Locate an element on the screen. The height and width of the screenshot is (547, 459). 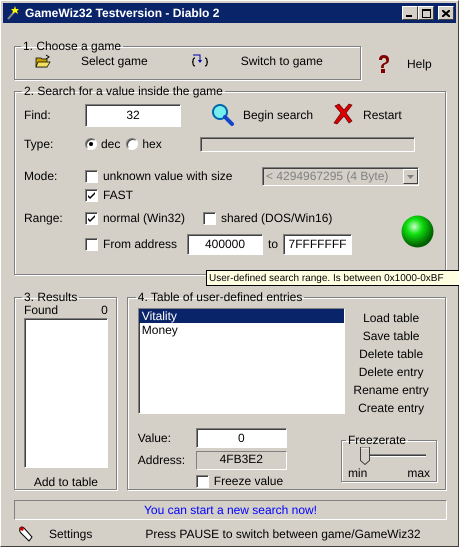
field-label: Value: is located at coordinates (155, 438).